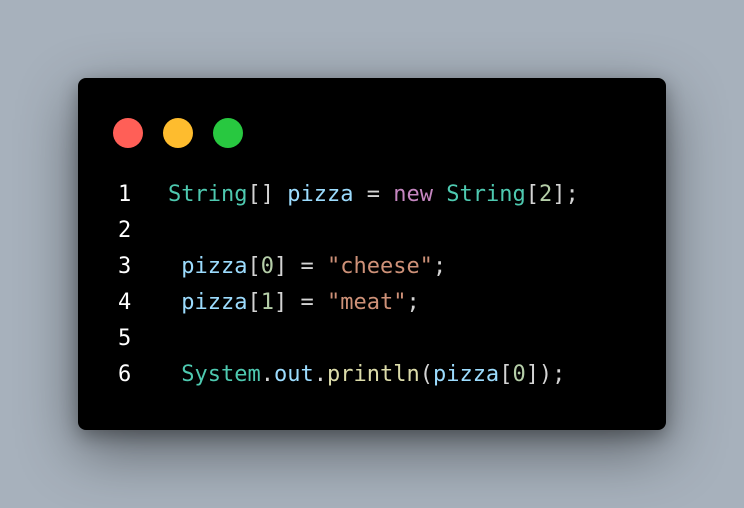 The width and height of the screenshot is (744, 508). I want to click on maximize-icon, so click(228, 133).